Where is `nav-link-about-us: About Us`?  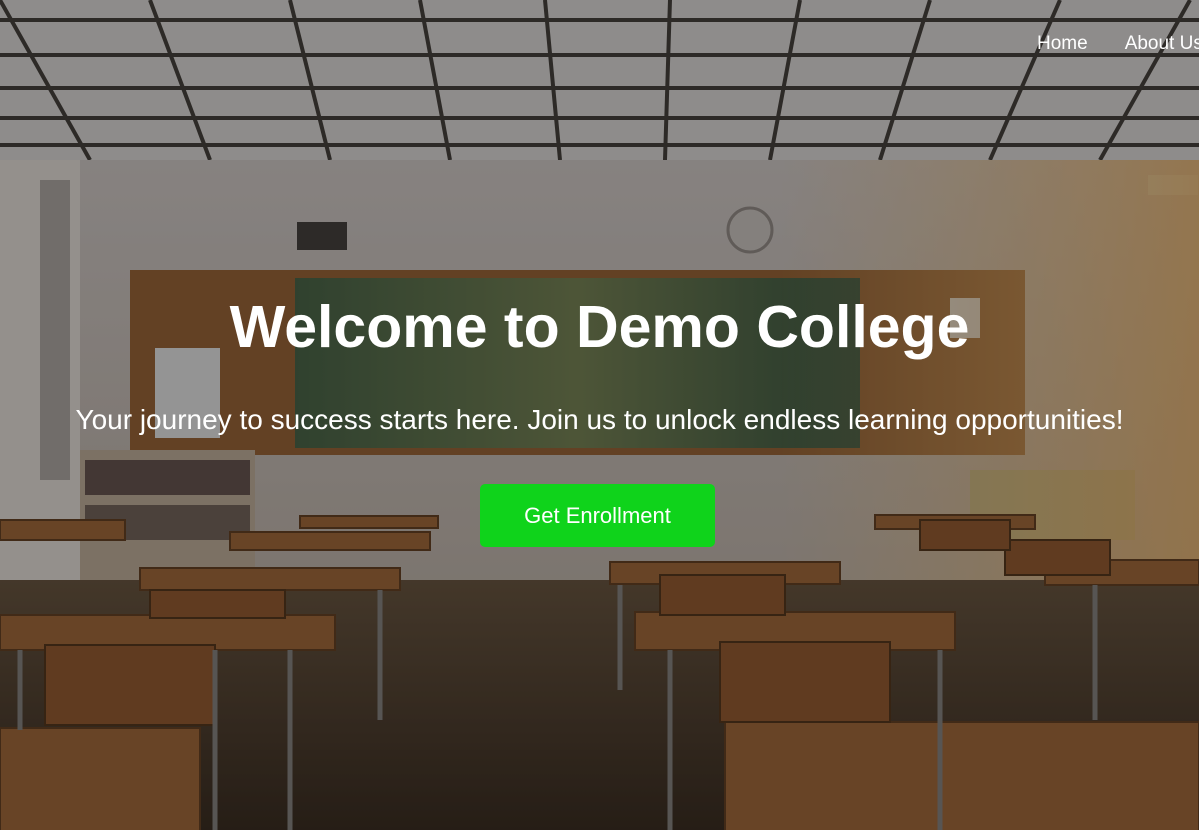
nav-link-about-us: About Us is located at coordinates (1162, 44).